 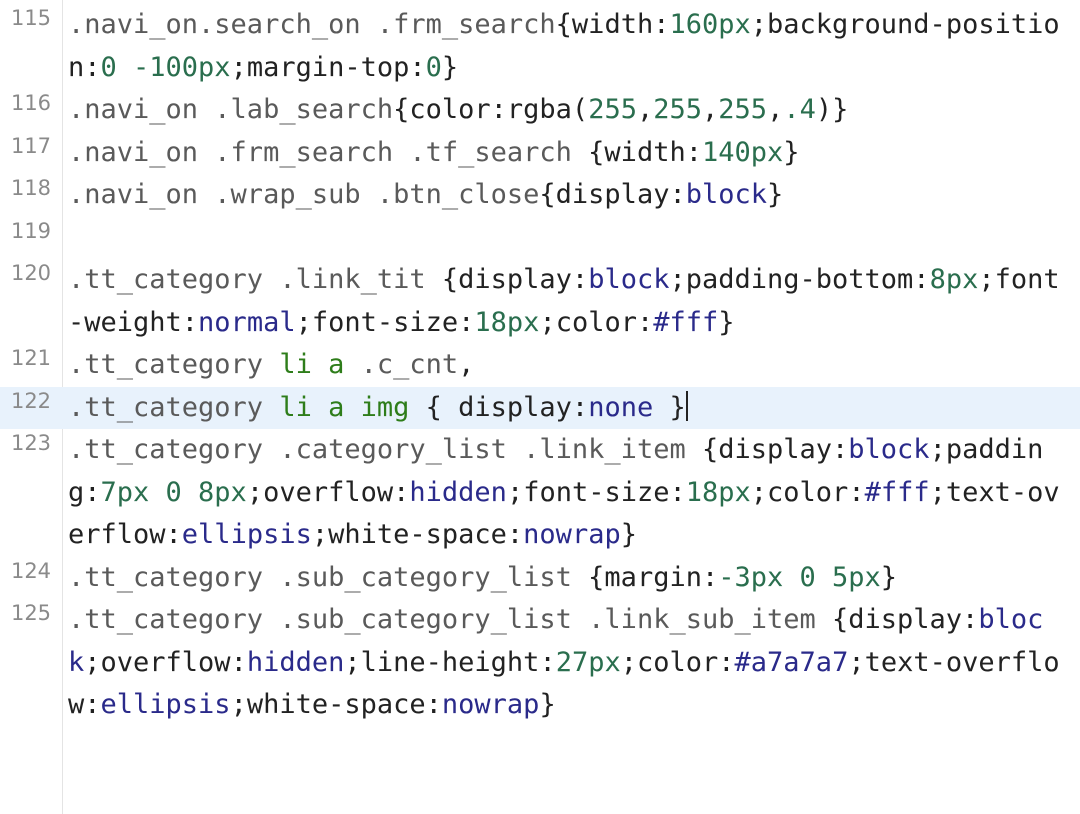 I want to click on code-token: 8px, so click(x=954, y=279).